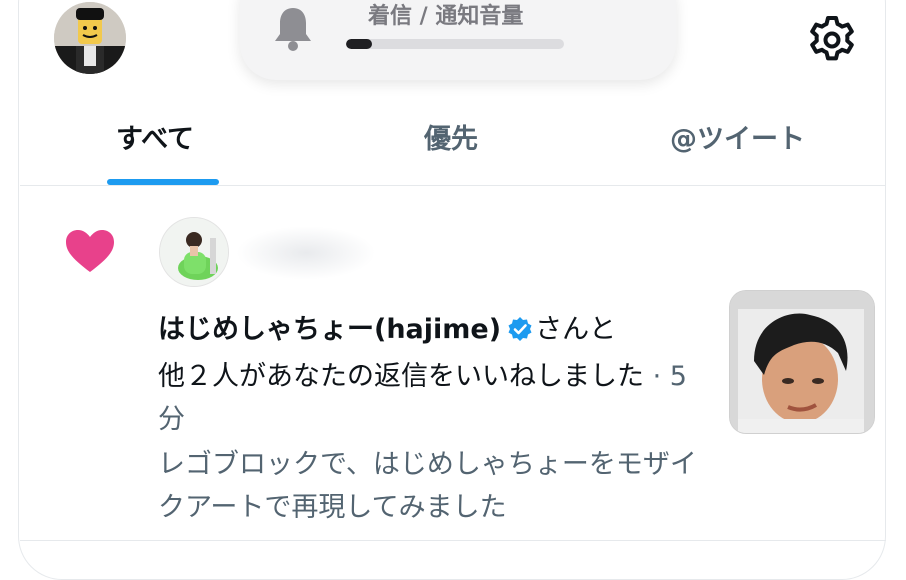 The height and width of the screenshot is (580, 906). I want to click on tweet-media-thumbnail, so click(802, 362).